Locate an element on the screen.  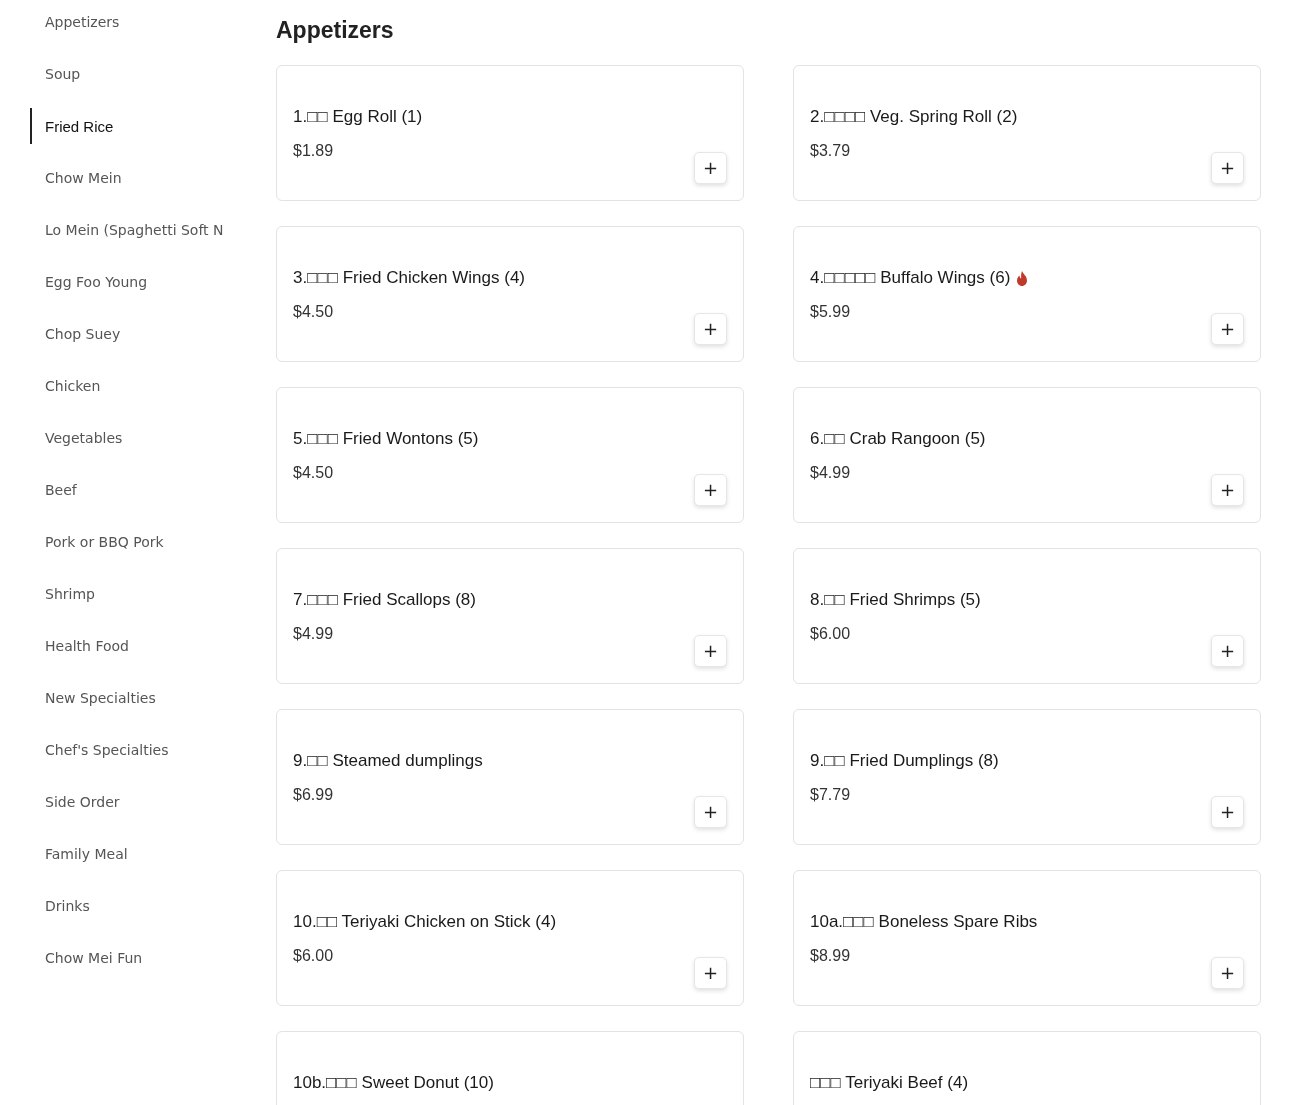
category-item: Fried Rice is located at coordinates (128, 126).